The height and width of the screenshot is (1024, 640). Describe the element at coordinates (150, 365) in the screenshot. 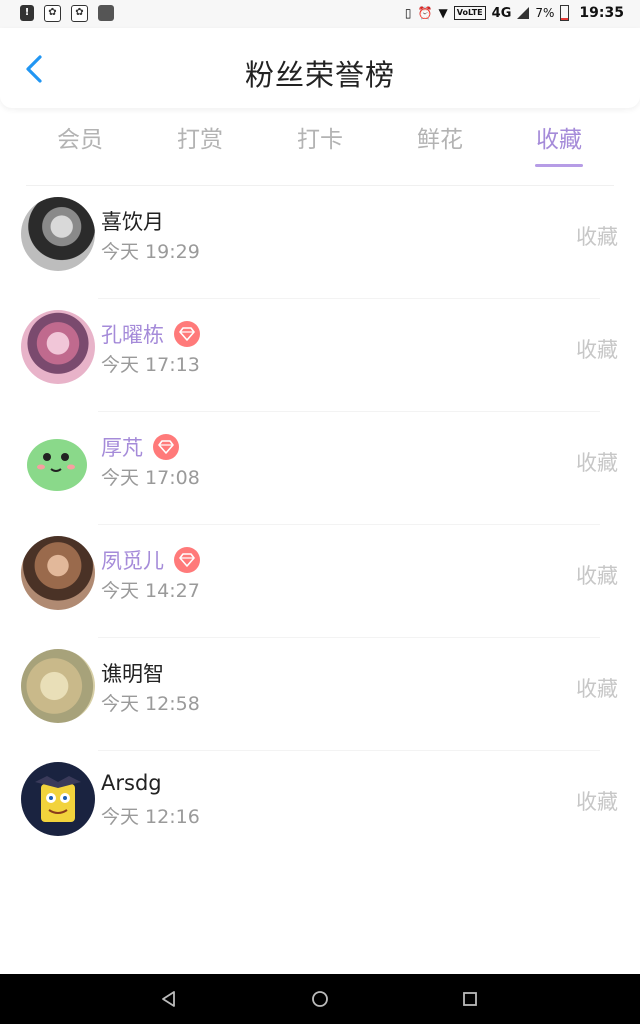

I see `timestamp: 今天 17:13` at that location.